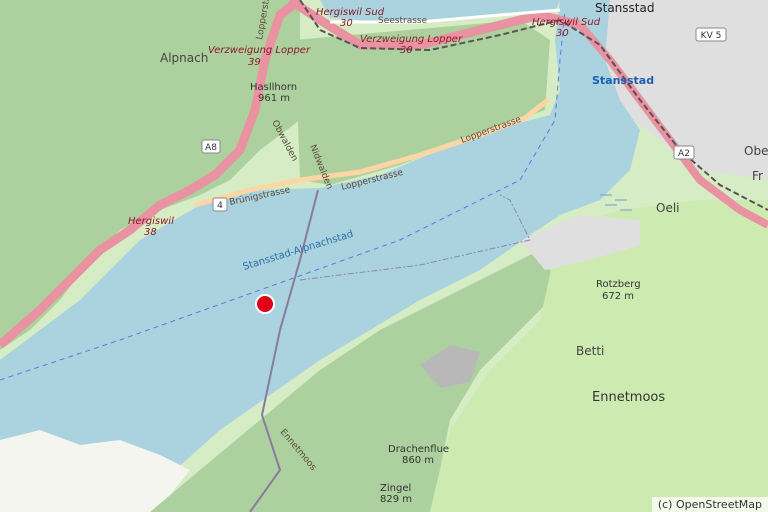 The width and height of the screenshot is (768, 512). Describe the element at coordinates (709, 504) in the screenshot. I see `map-attribution: (c) OpenStreetMap` at that location.